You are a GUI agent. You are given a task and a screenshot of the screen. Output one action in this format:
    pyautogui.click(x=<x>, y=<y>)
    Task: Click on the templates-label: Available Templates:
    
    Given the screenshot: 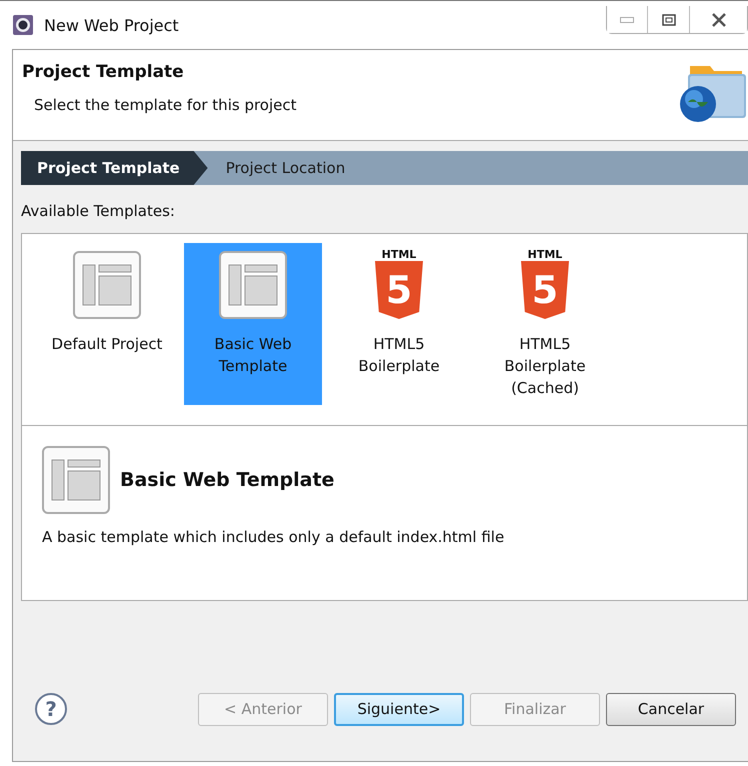 What is the action you would take?
    pyautogui.click(x=98, y=211)
    